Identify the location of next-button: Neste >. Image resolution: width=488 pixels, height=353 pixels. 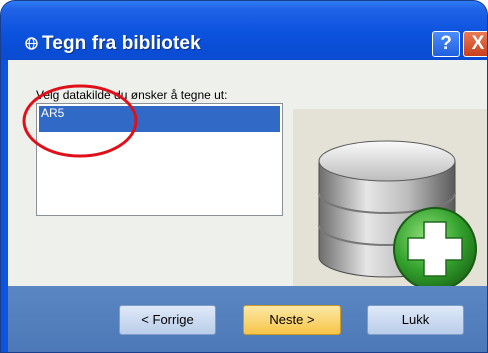
(292, 320).